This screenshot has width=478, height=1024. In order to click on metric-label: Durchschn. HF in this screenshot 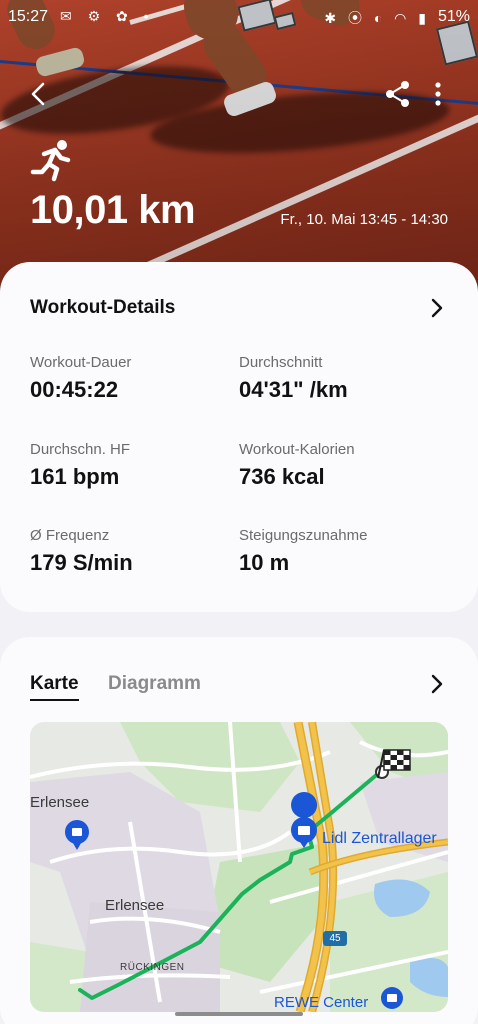, I will do `click(80, 449)`.